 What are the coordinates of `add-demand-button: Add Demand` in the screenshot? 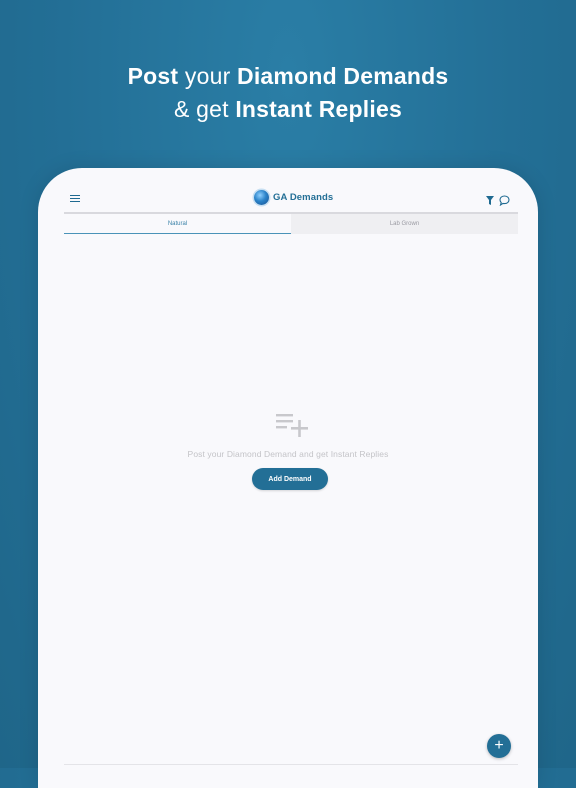 It's located at (290, 479).